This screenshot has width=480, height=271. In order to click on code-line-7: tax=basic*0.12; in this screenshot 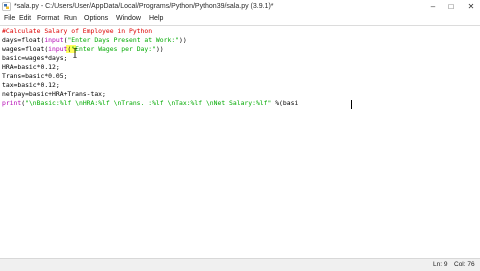, I will do `click(31, 85)`.